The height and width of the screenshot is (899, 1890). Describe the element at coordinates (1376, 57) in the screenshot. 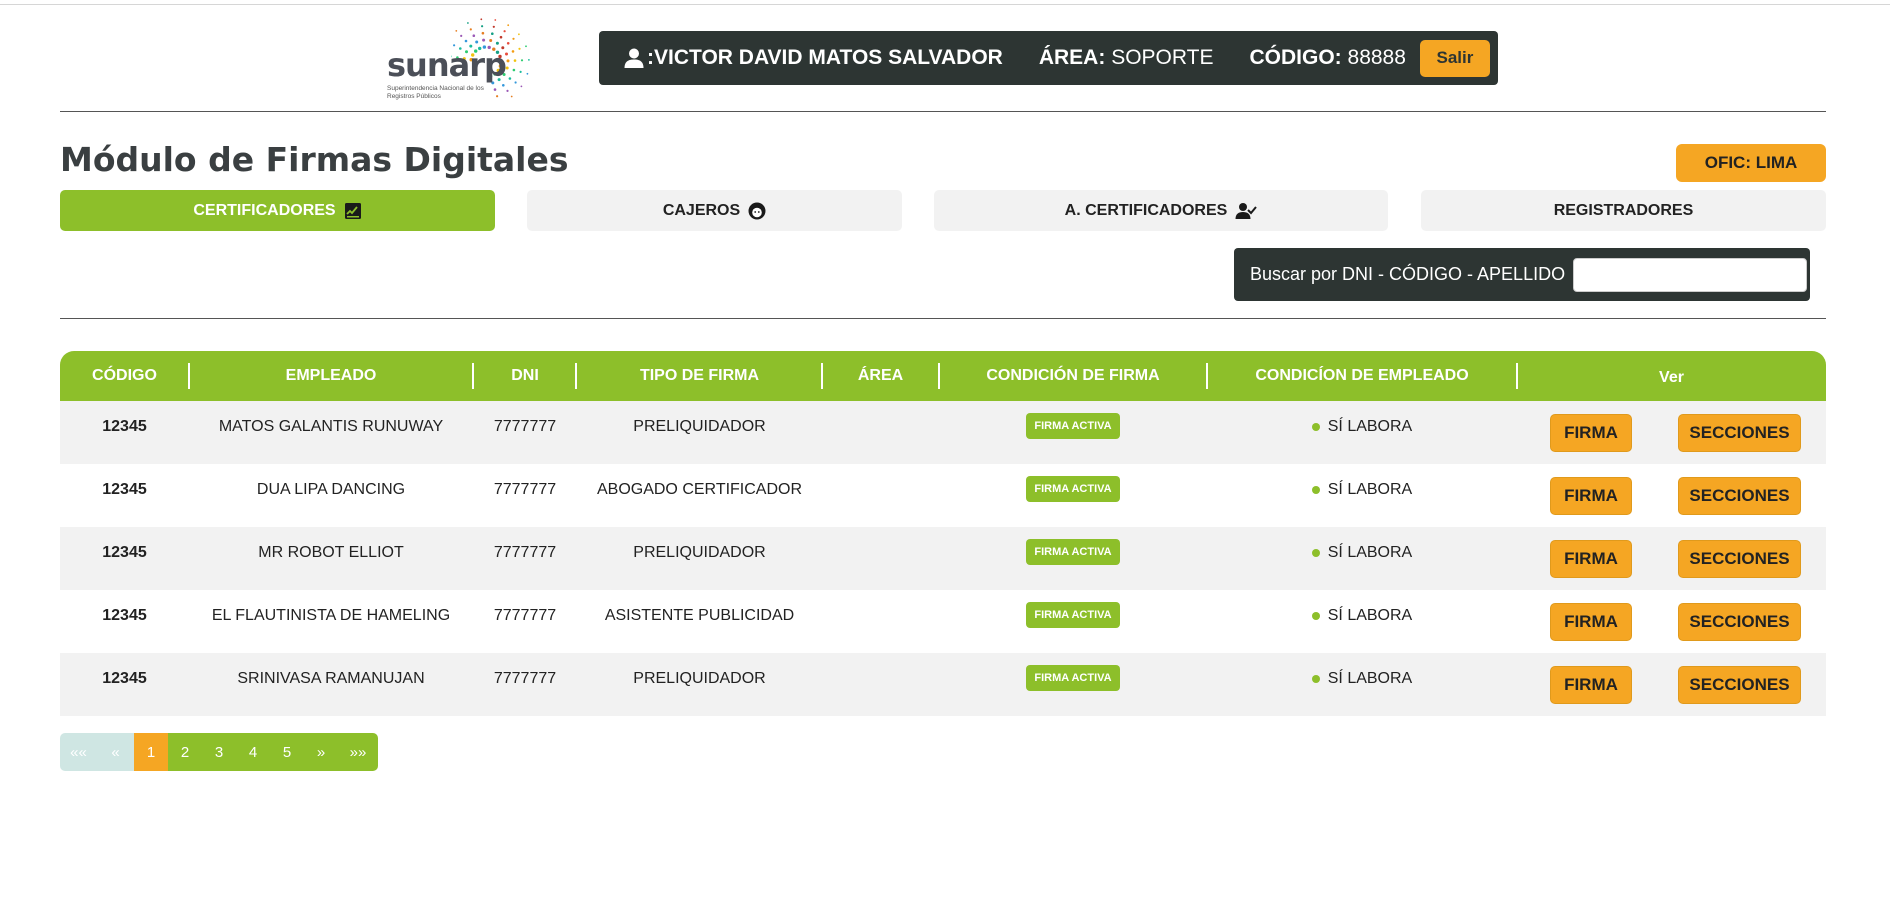

I see `code-value: 88888` at that location.